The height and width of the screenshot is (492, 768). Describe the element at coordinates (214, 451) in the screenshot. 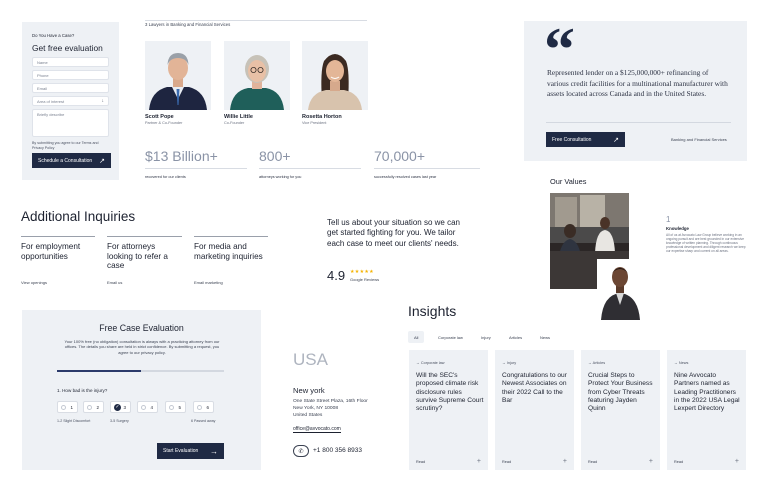

I see `arrow-right-icon: →` at that location.